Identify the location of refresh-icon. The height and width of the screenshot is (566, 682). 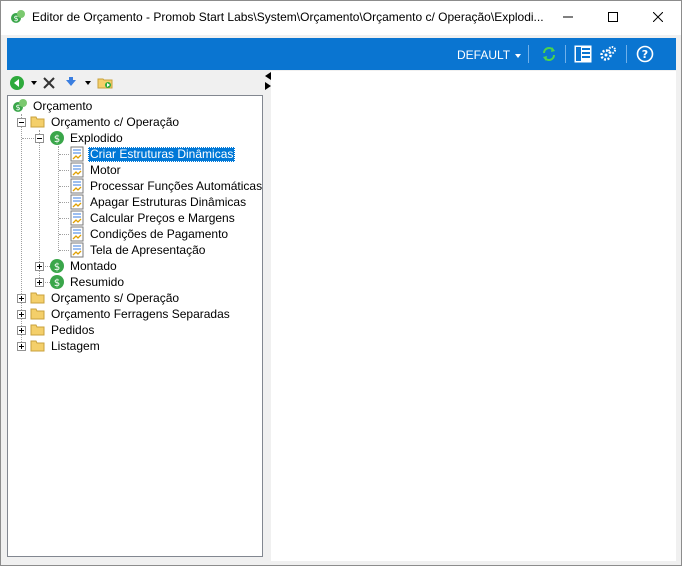
(549, 54).